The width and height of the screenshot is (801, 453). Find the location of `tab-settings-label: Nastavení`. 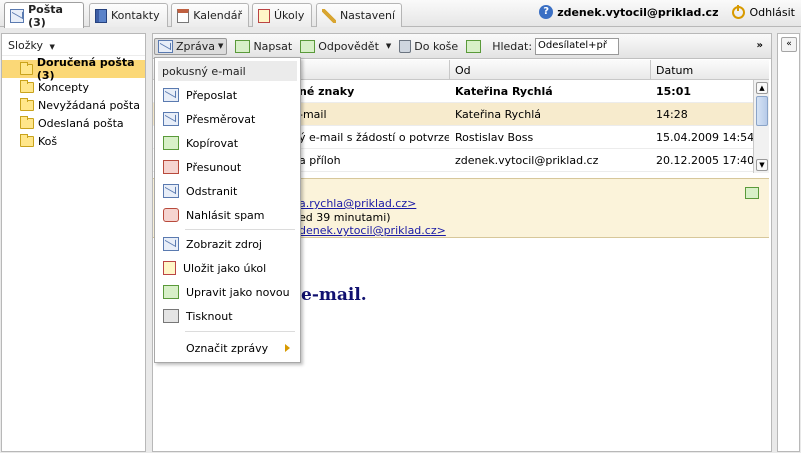

tab-settings-label: Nastavení is located at coordinates (367, 15).